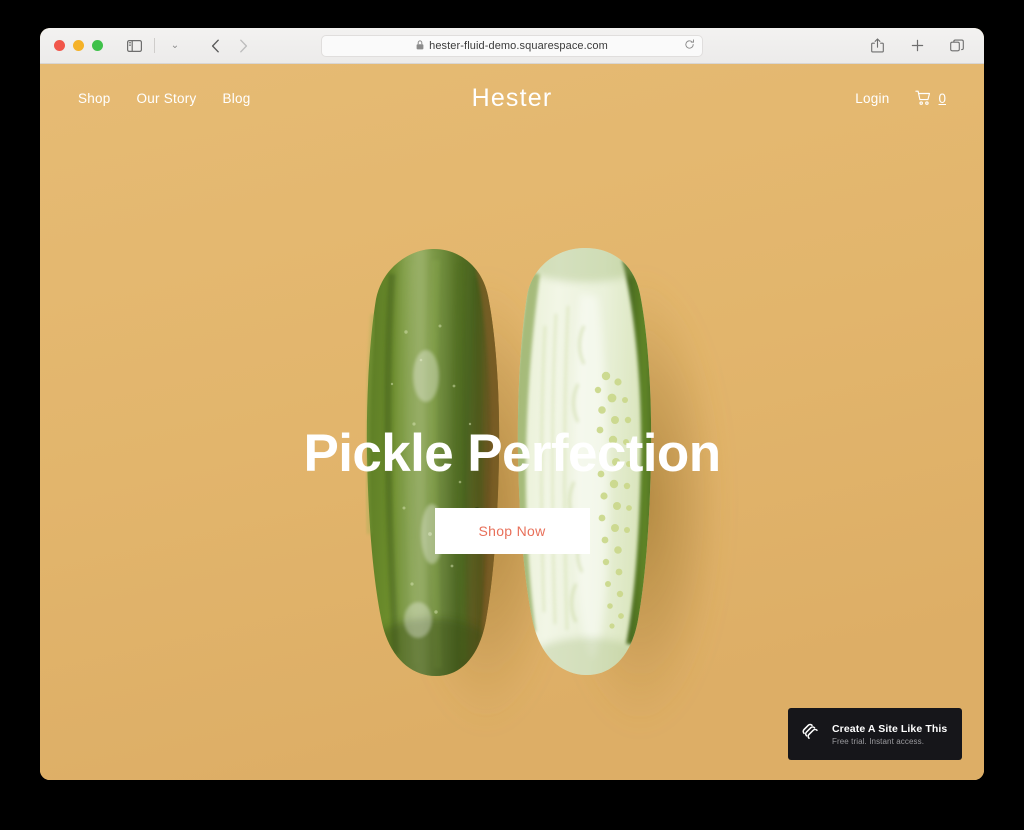 The width and height of the screenshot is (1024, 830). I want to click on chevron-down-icon: ⌄, so click(175, 46).